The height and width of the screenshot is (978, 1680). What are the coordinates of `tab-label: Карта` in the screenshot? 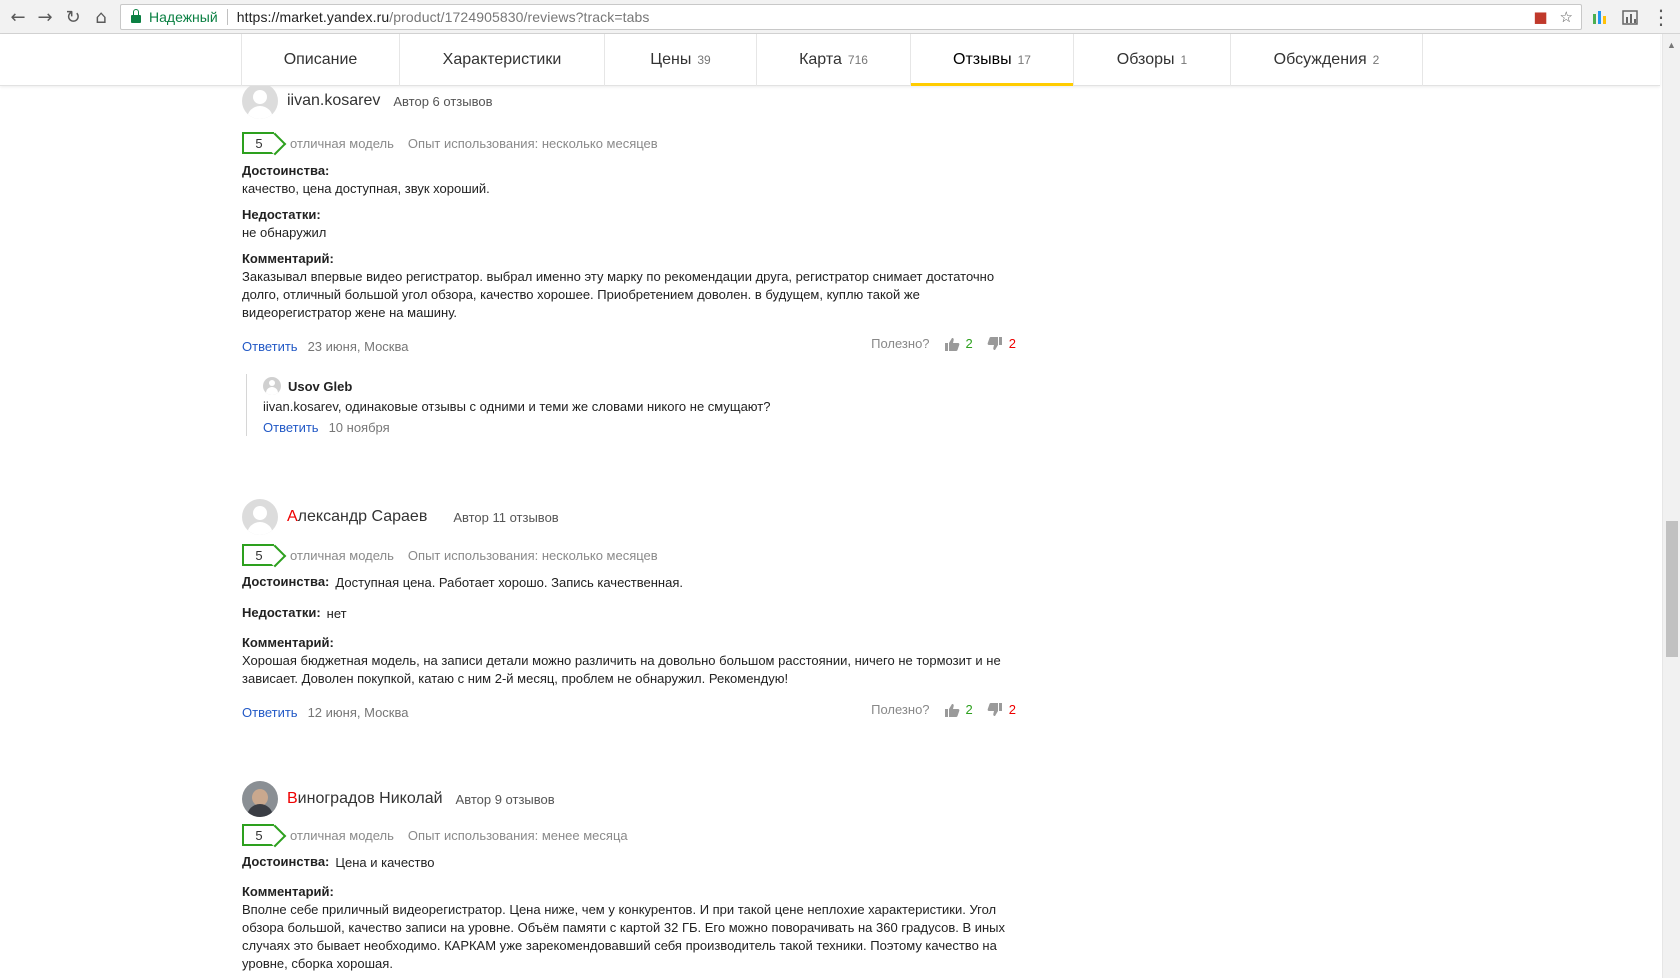 It's located at (820, 59).